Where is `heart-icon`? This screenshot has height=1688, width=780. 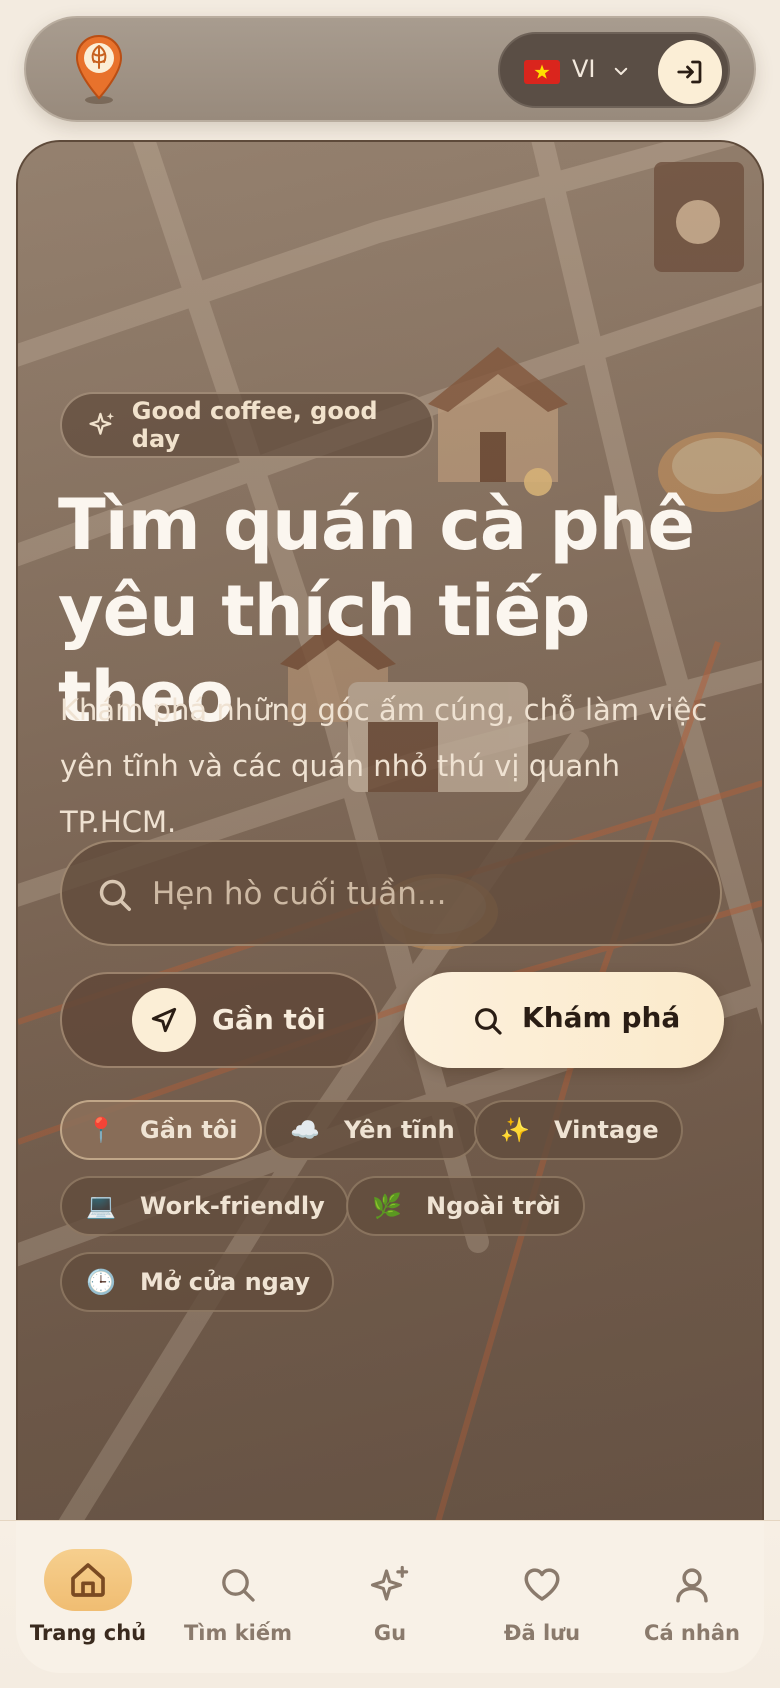
heart-icon is located at coordinates (542, 1585).